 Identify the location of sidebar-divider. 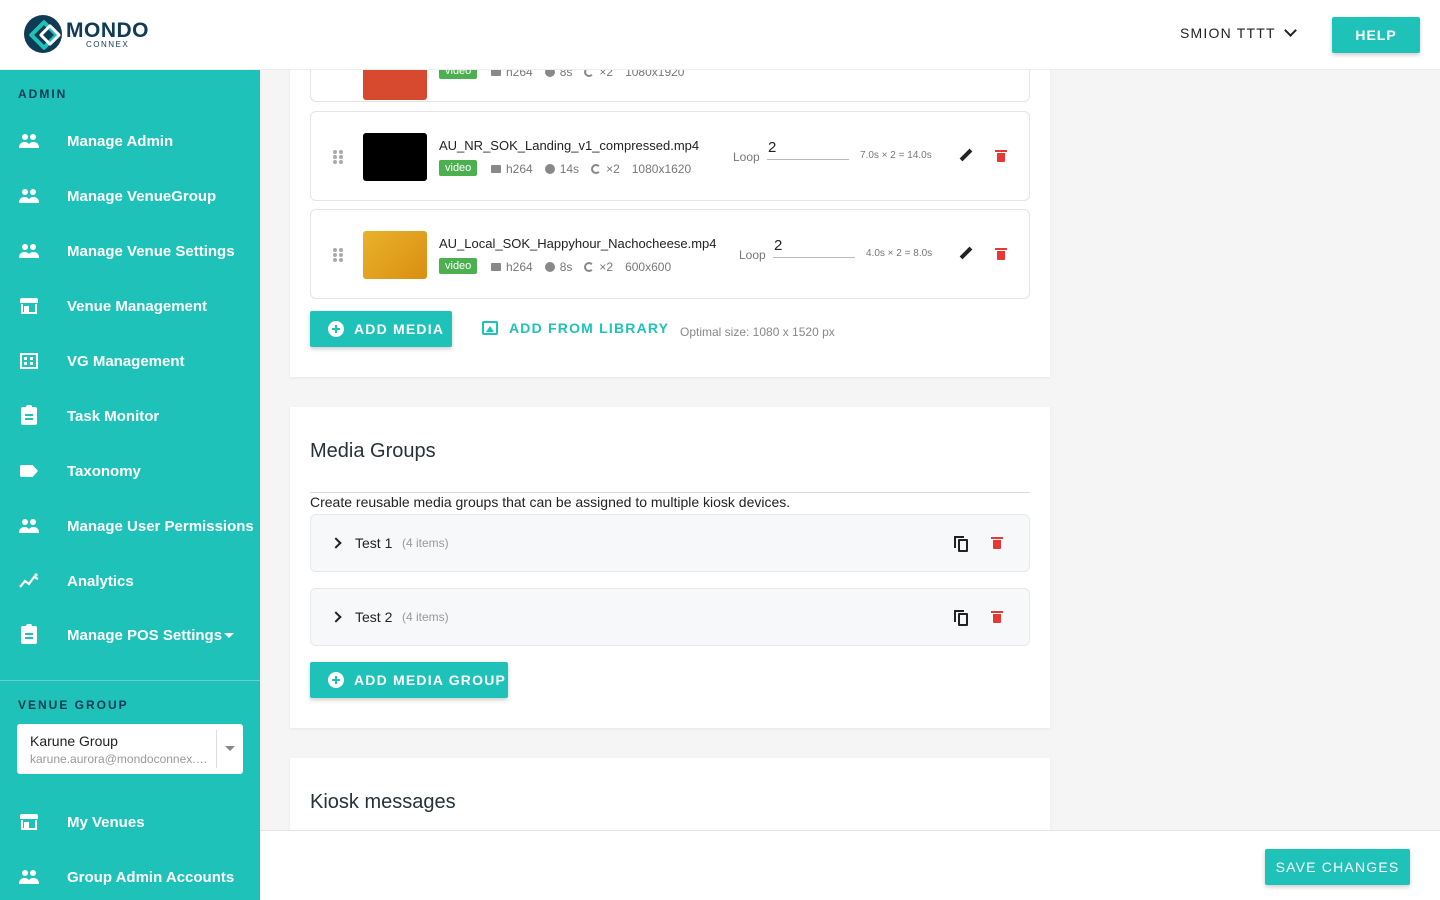
(130, 680).